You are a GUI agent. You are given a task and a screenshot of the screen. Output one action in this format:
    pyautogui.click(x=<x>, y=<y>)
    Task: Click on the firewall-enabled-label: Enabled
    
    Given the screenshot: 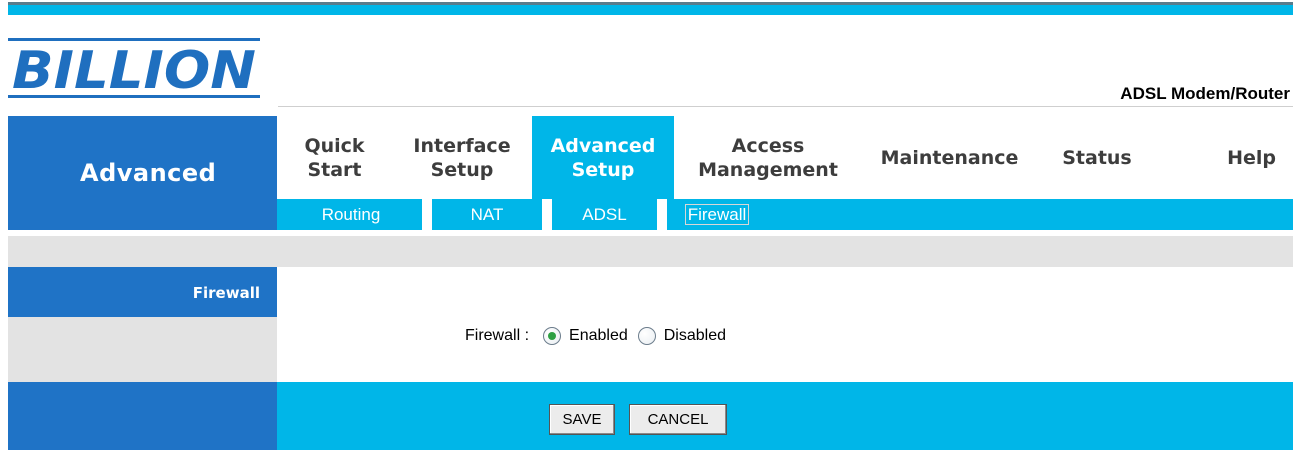 What is the action you would take?
    pyautogui.click(x=598, y=336)
    